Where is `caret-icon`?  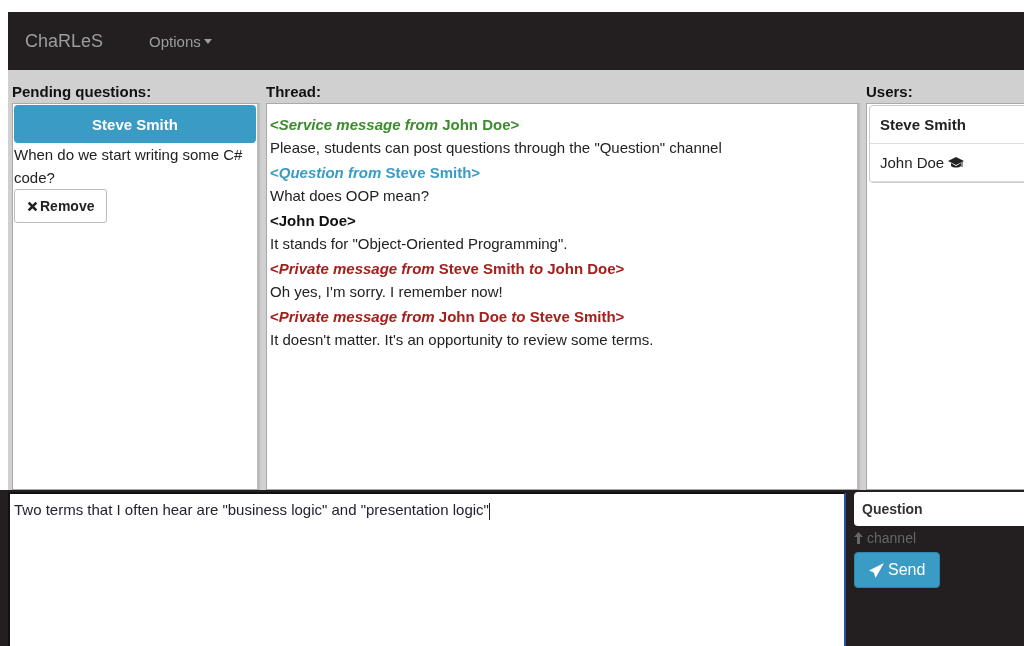 caret-icon is located at coordinates (207, 41).